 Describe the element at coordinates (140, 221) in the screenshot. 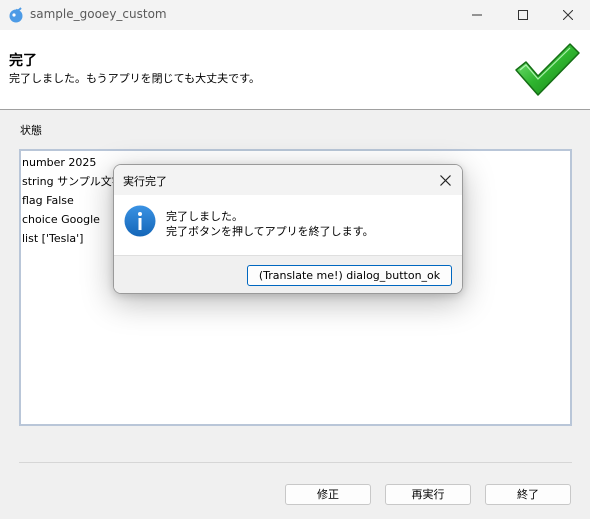

I see `info-icon` at that location.